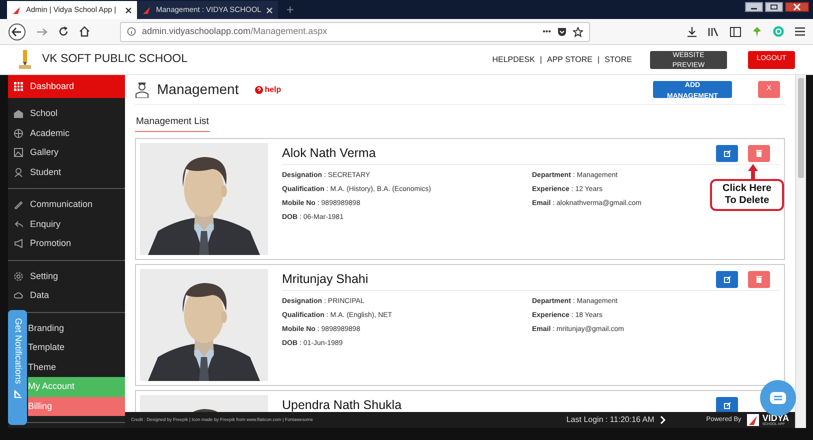  What do you see at coordinates (513, 60) in the screenshot?
I see `header-link: HELPDESK` at bounding box center [513, 60].